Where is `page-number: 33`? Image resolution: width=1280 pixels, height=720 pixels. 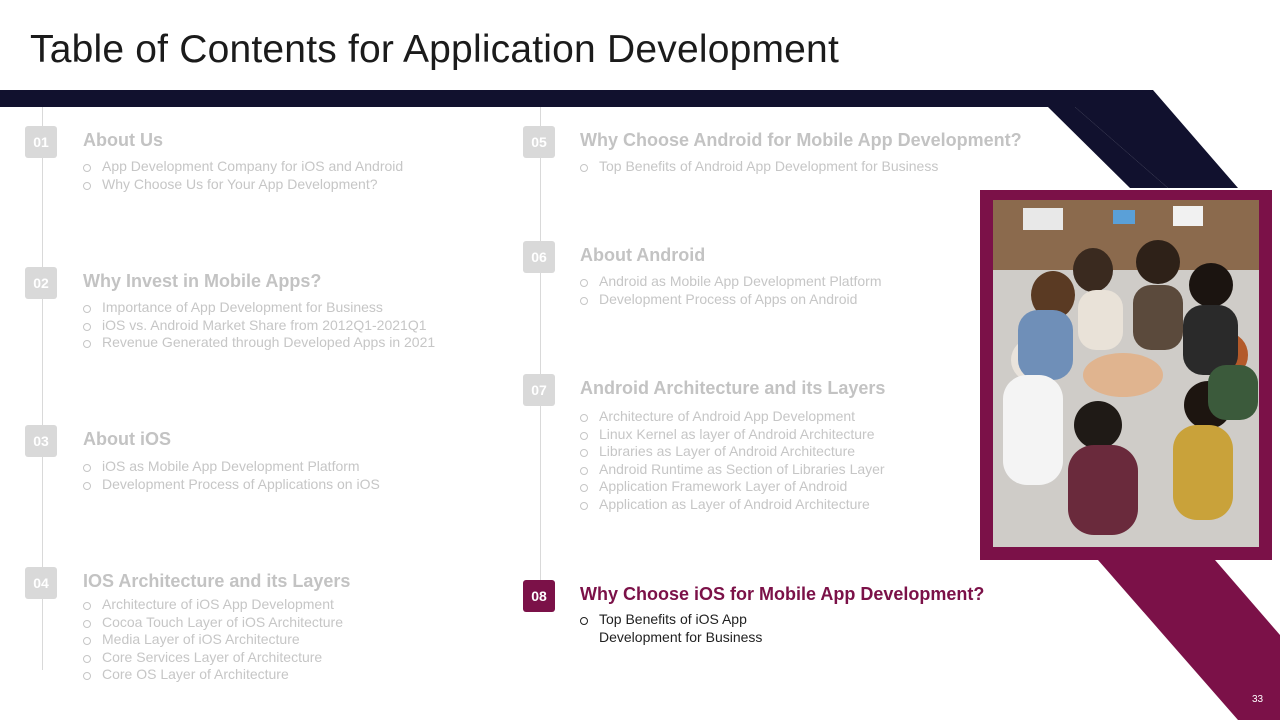
page-number: 33 is located at coordinates (1258, 699).